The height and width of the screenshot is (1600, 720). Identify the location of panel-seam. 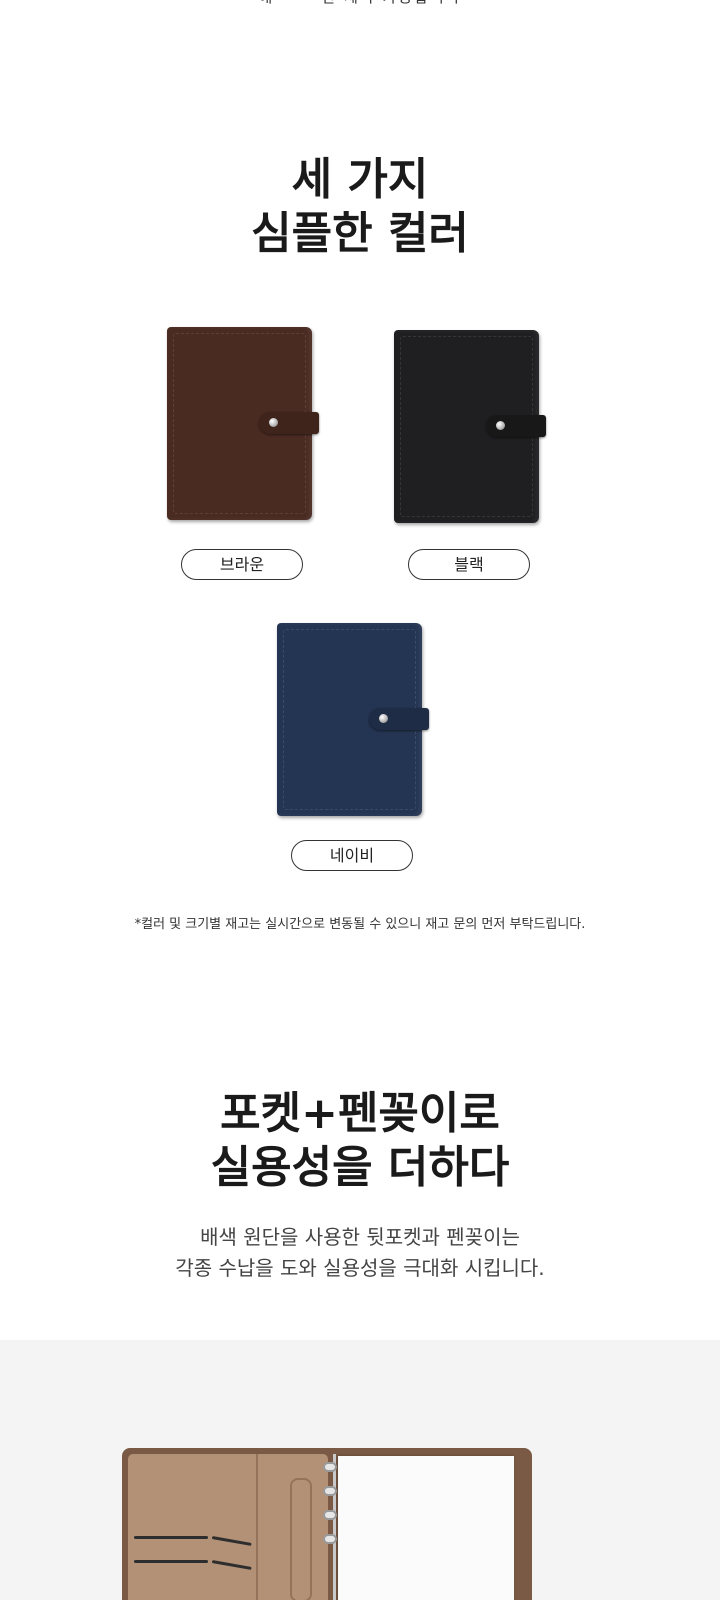
(257, 1527).